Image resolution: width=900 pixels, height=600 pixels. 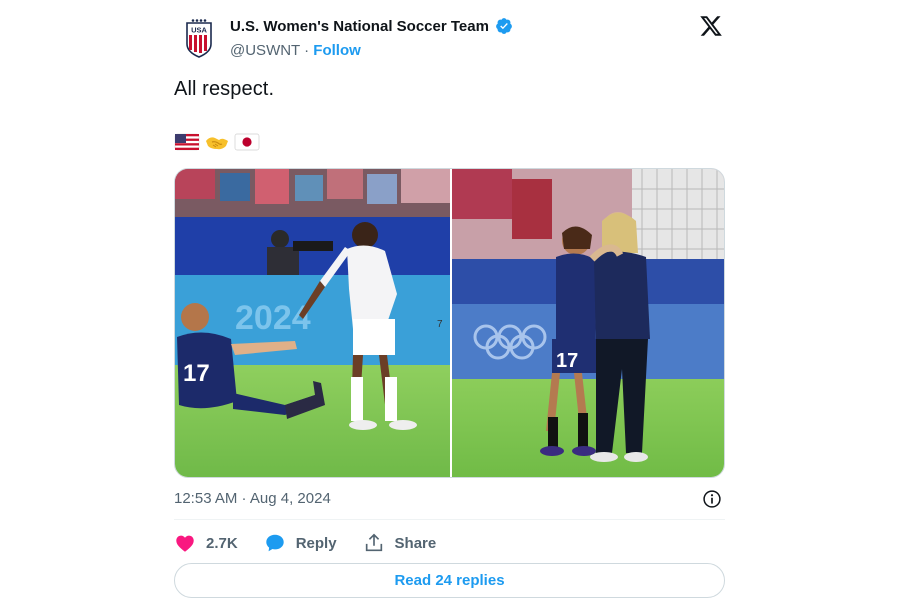 What do you see at coordinates (274, 543) in the screenshot?
I see `chat-bubble-icon` at bounding box center [274, 543].